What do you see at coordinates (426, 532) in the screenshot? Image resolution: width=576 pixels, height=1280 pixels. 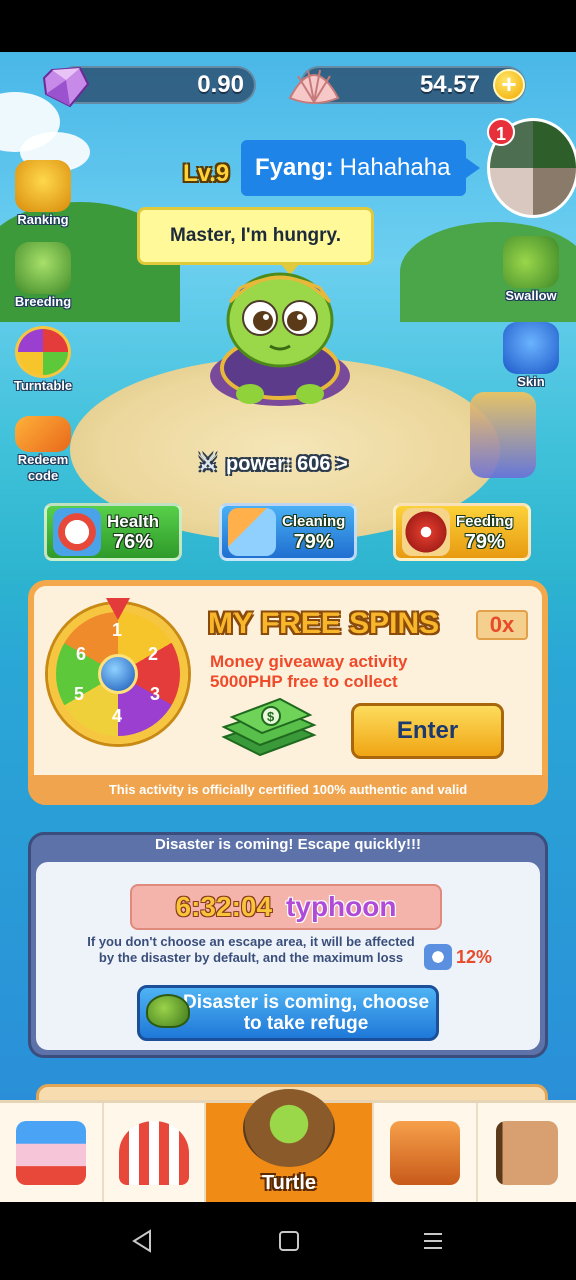 I see `meat-icon` at bounding box center [426, 532].